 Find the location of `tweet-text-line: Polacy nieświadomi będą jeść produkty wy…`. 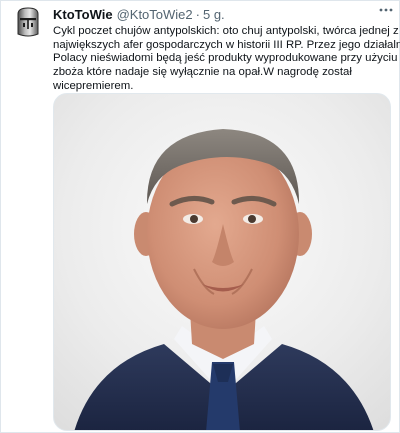

tweet-text-line: Polacy nieświadomi będą jeść produkty wy… is located at coordinates (225, 58).